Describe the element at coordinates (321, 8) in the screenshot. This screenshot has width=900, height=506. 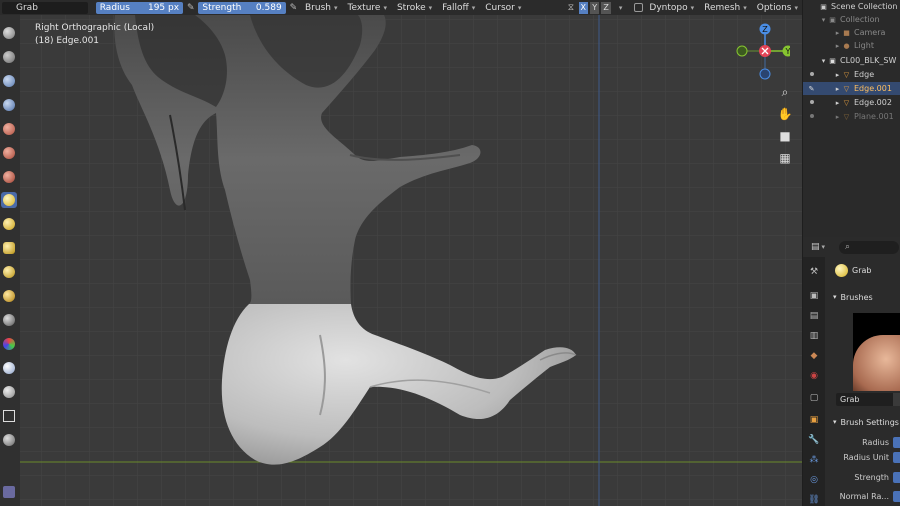
I see `brush-menu: Brush ▾` at that location.